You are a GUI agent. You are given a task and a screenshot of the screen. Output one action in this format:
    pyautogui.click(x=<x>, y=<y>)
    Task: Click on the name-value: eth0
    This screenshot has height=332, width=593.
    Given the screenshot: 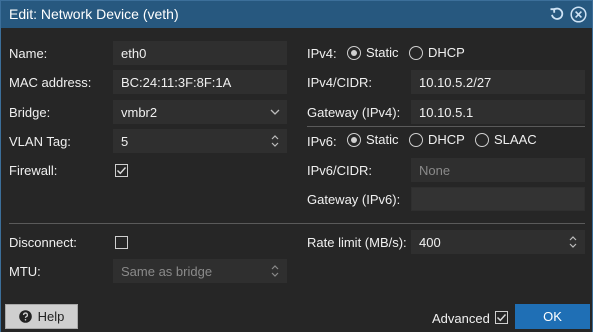 What is the action you would take?
    pyautogui.click(x=134, y=53)
    